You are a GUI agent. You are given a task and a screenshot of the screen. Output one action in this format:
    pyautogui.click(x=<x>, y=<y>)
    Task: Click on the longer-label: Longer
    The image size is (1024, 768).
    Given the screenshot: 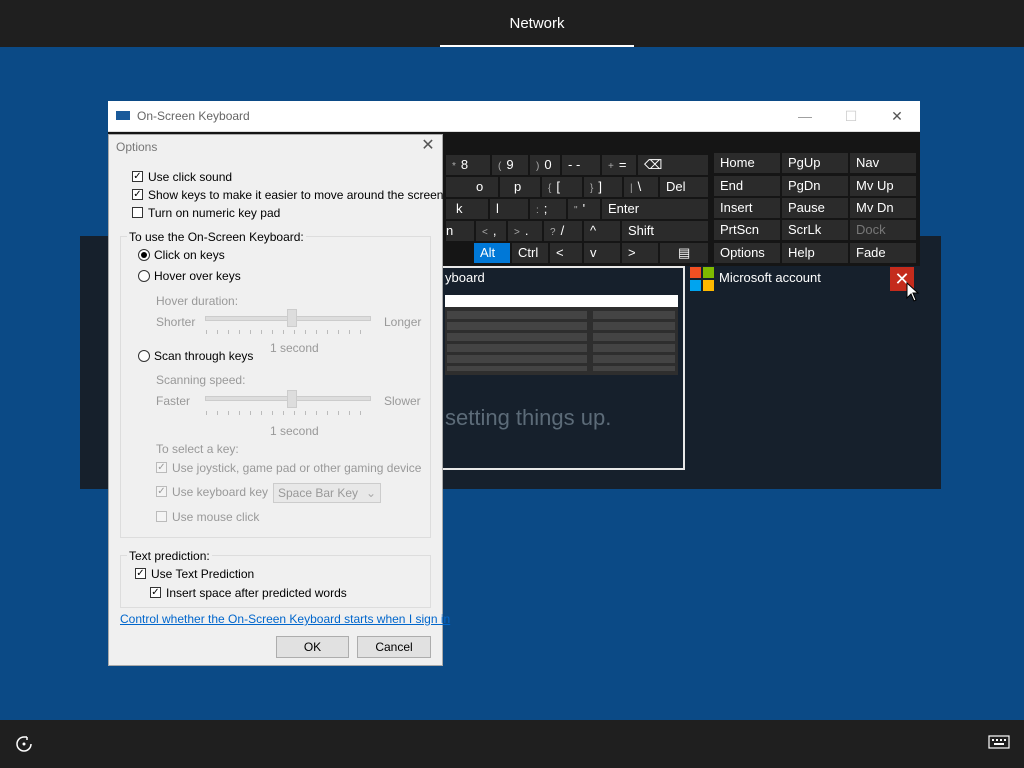 What is the action you would take?
    pyautogui.click(x=403, y=322)
    